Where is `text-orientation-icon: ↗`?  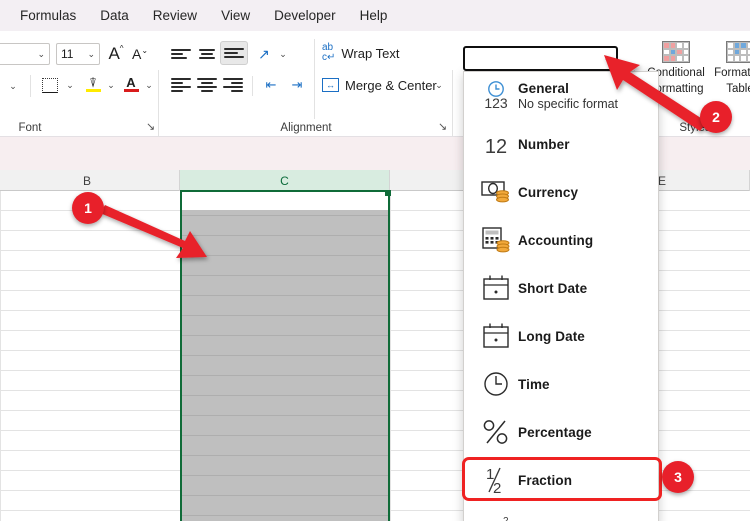
text-orientation-icon: ↗ is located at coordinates (264, 53).